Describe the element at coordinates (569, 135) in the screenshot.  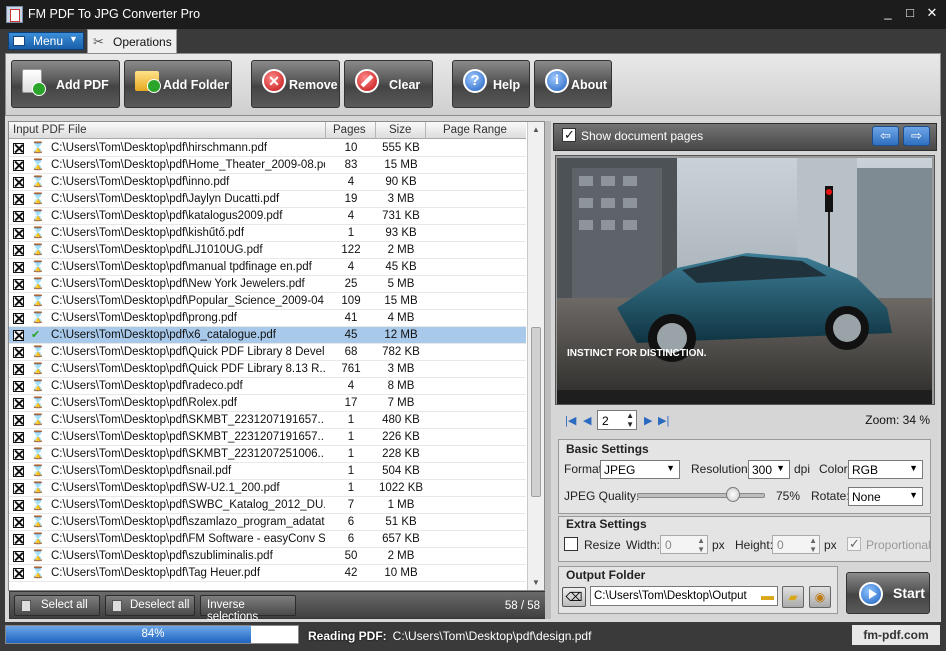
I see `show-pages-checkbox` at that location.